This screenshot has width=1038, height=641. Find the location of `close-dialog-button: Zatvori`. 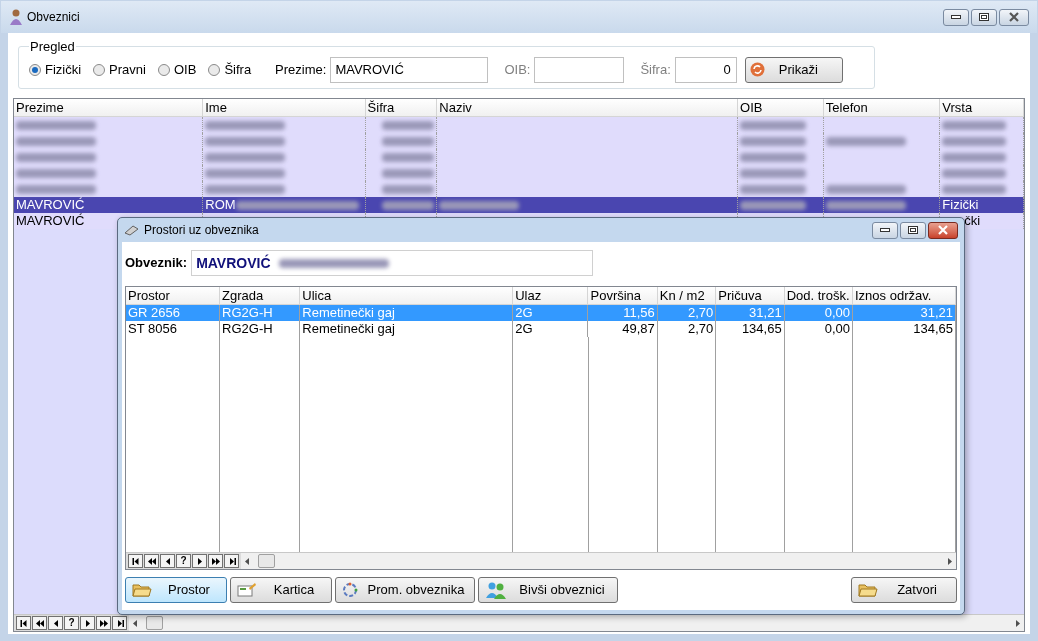

close-dialog-button: Zatvori is located at coordinates (904, 590).